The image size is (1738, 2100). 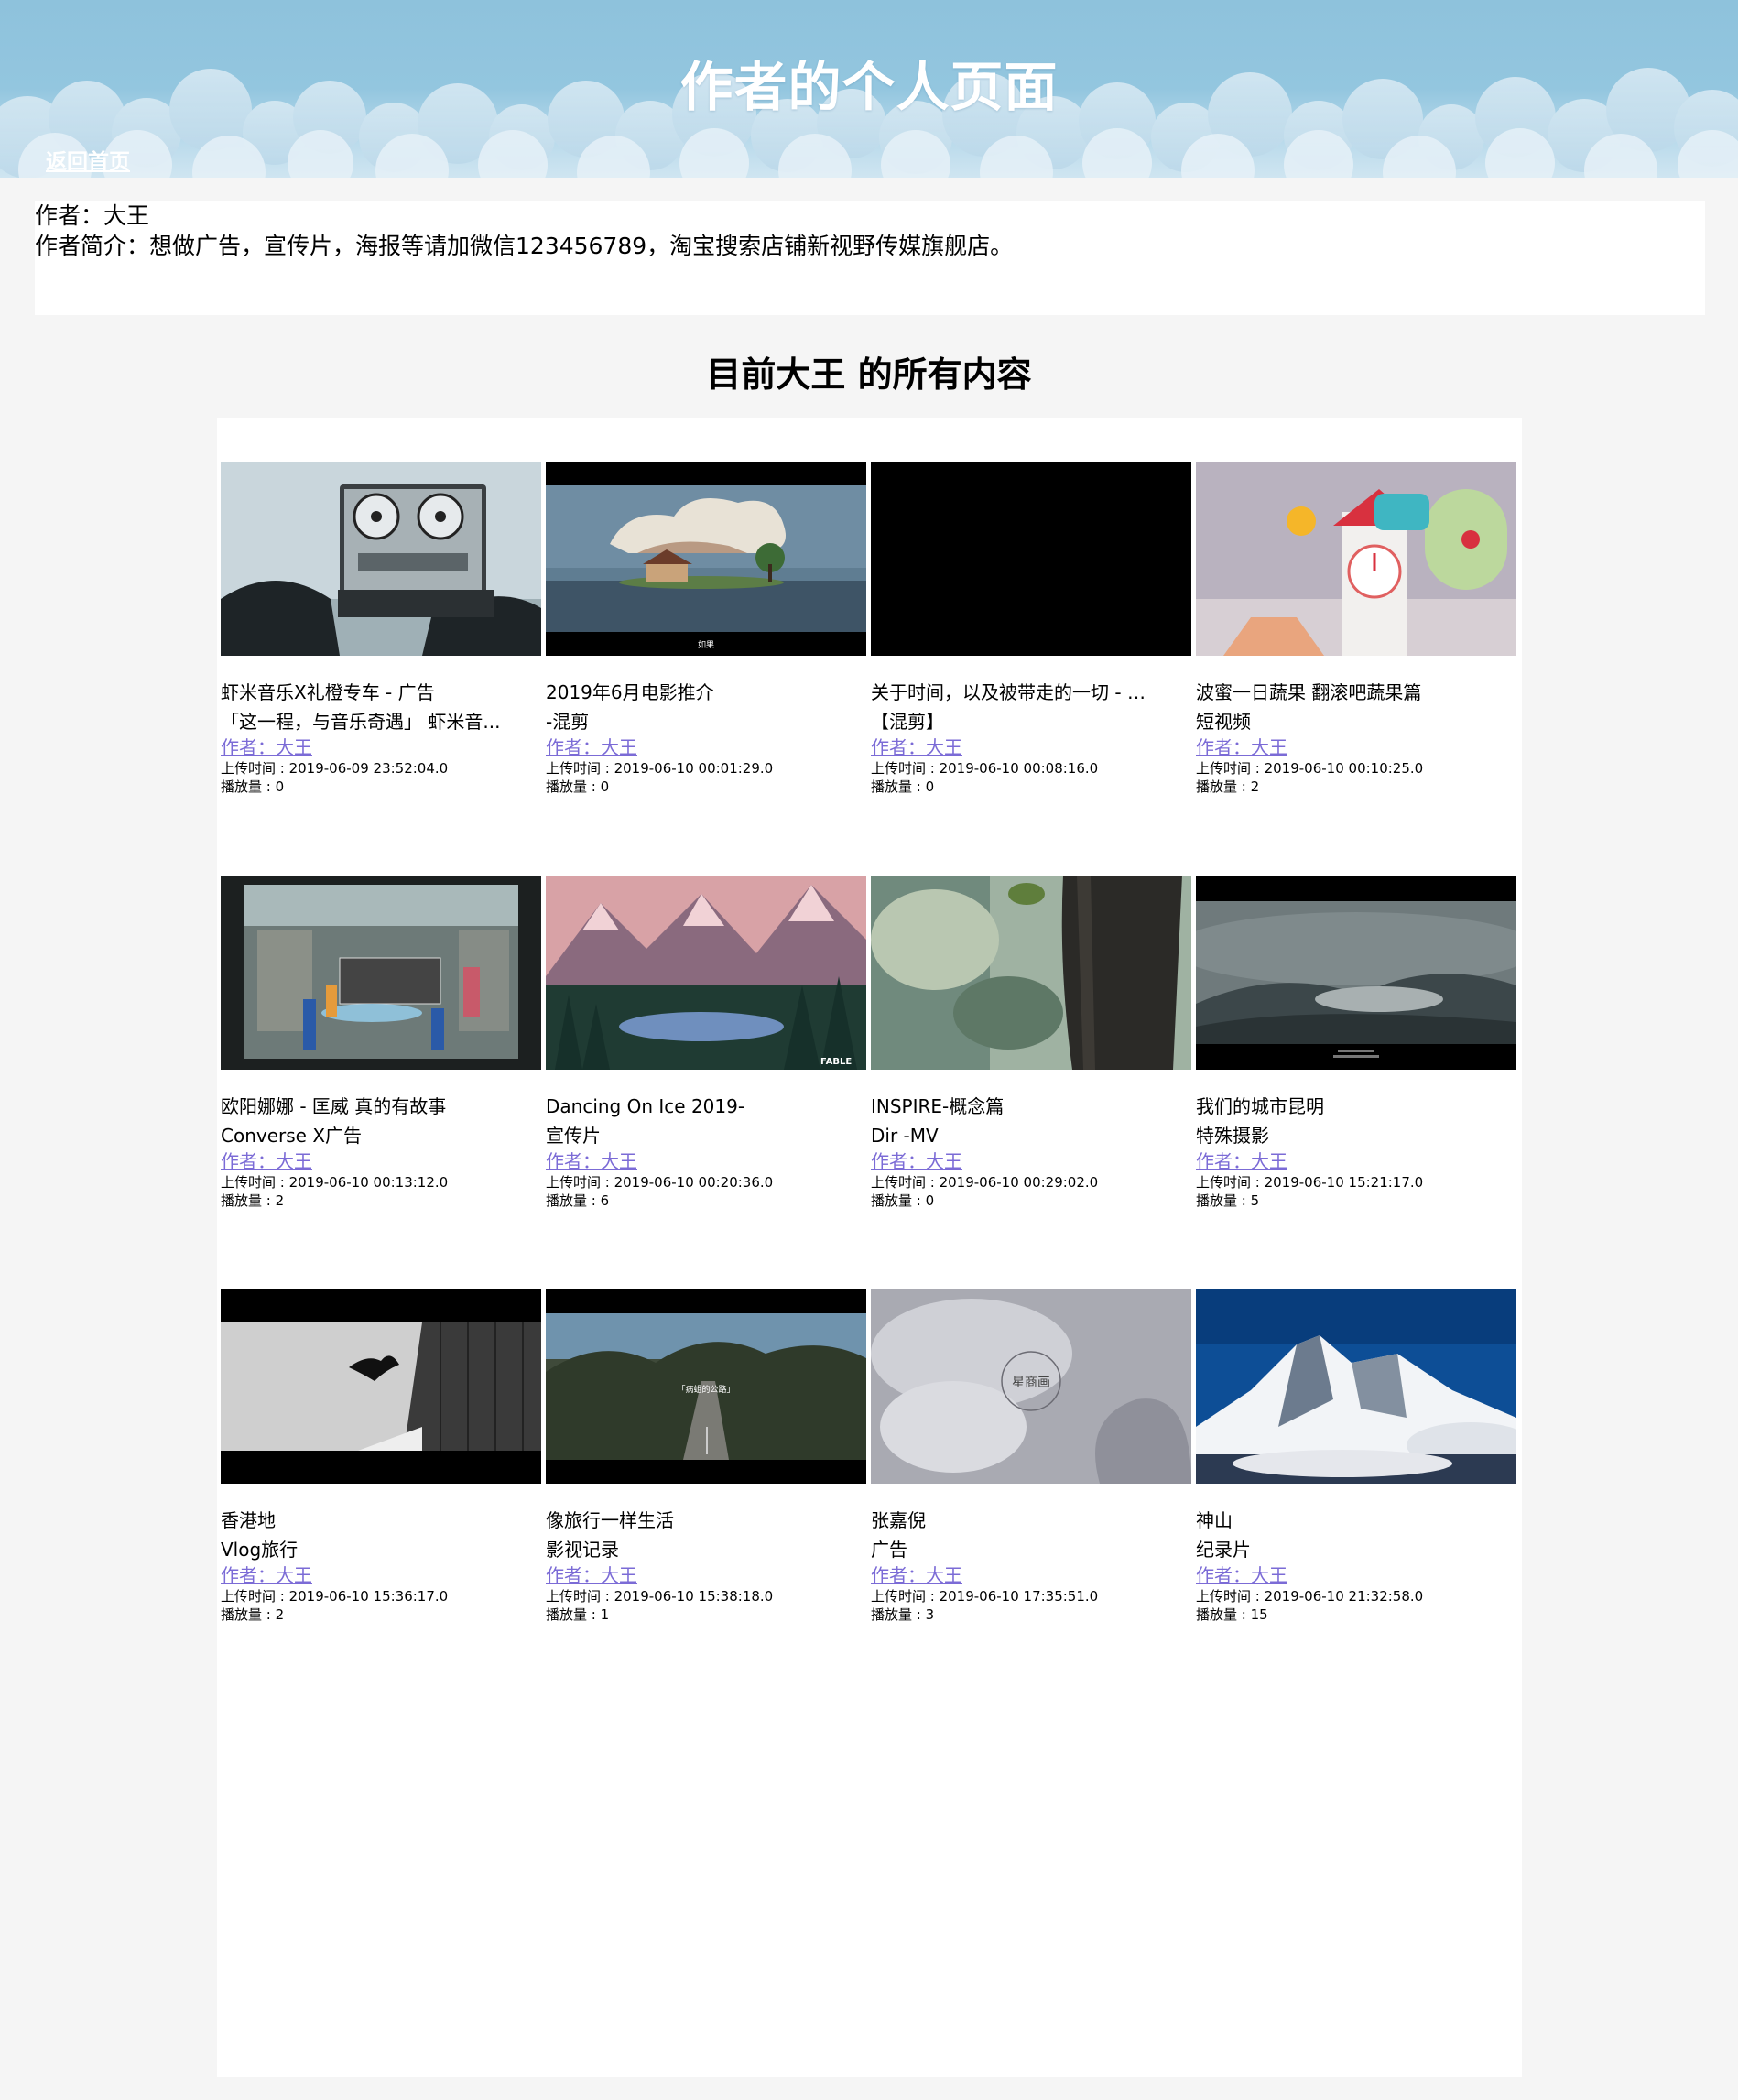 I want to click on video-title-line-1: Dancing On Ice 2019-, so click(x=688, y=1106).